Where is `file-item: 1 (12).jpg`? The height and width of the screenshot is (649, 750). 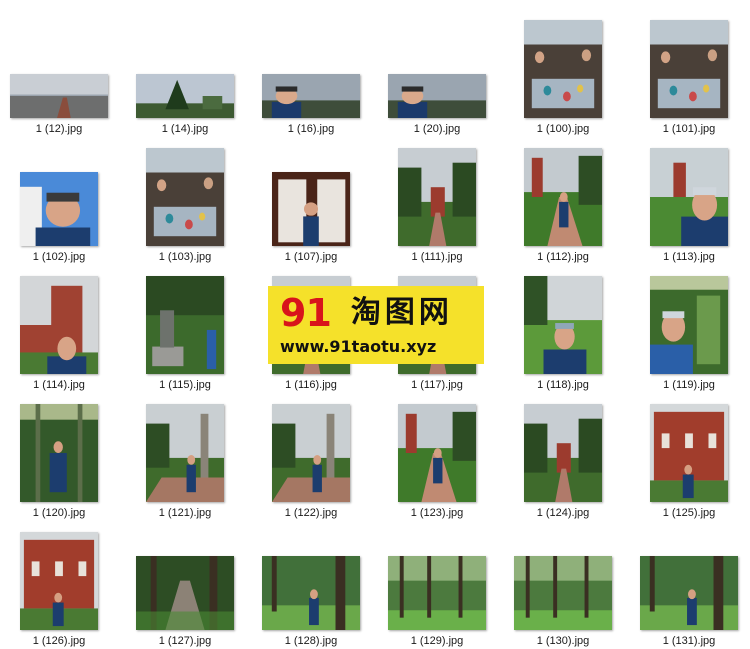
file-item: 1 (12).jpg is located at coordinates (61, 72).